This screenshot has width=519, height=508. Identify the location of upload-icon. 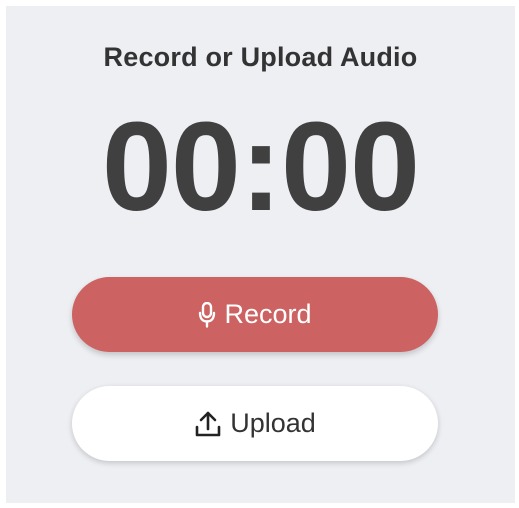
(208, 424).